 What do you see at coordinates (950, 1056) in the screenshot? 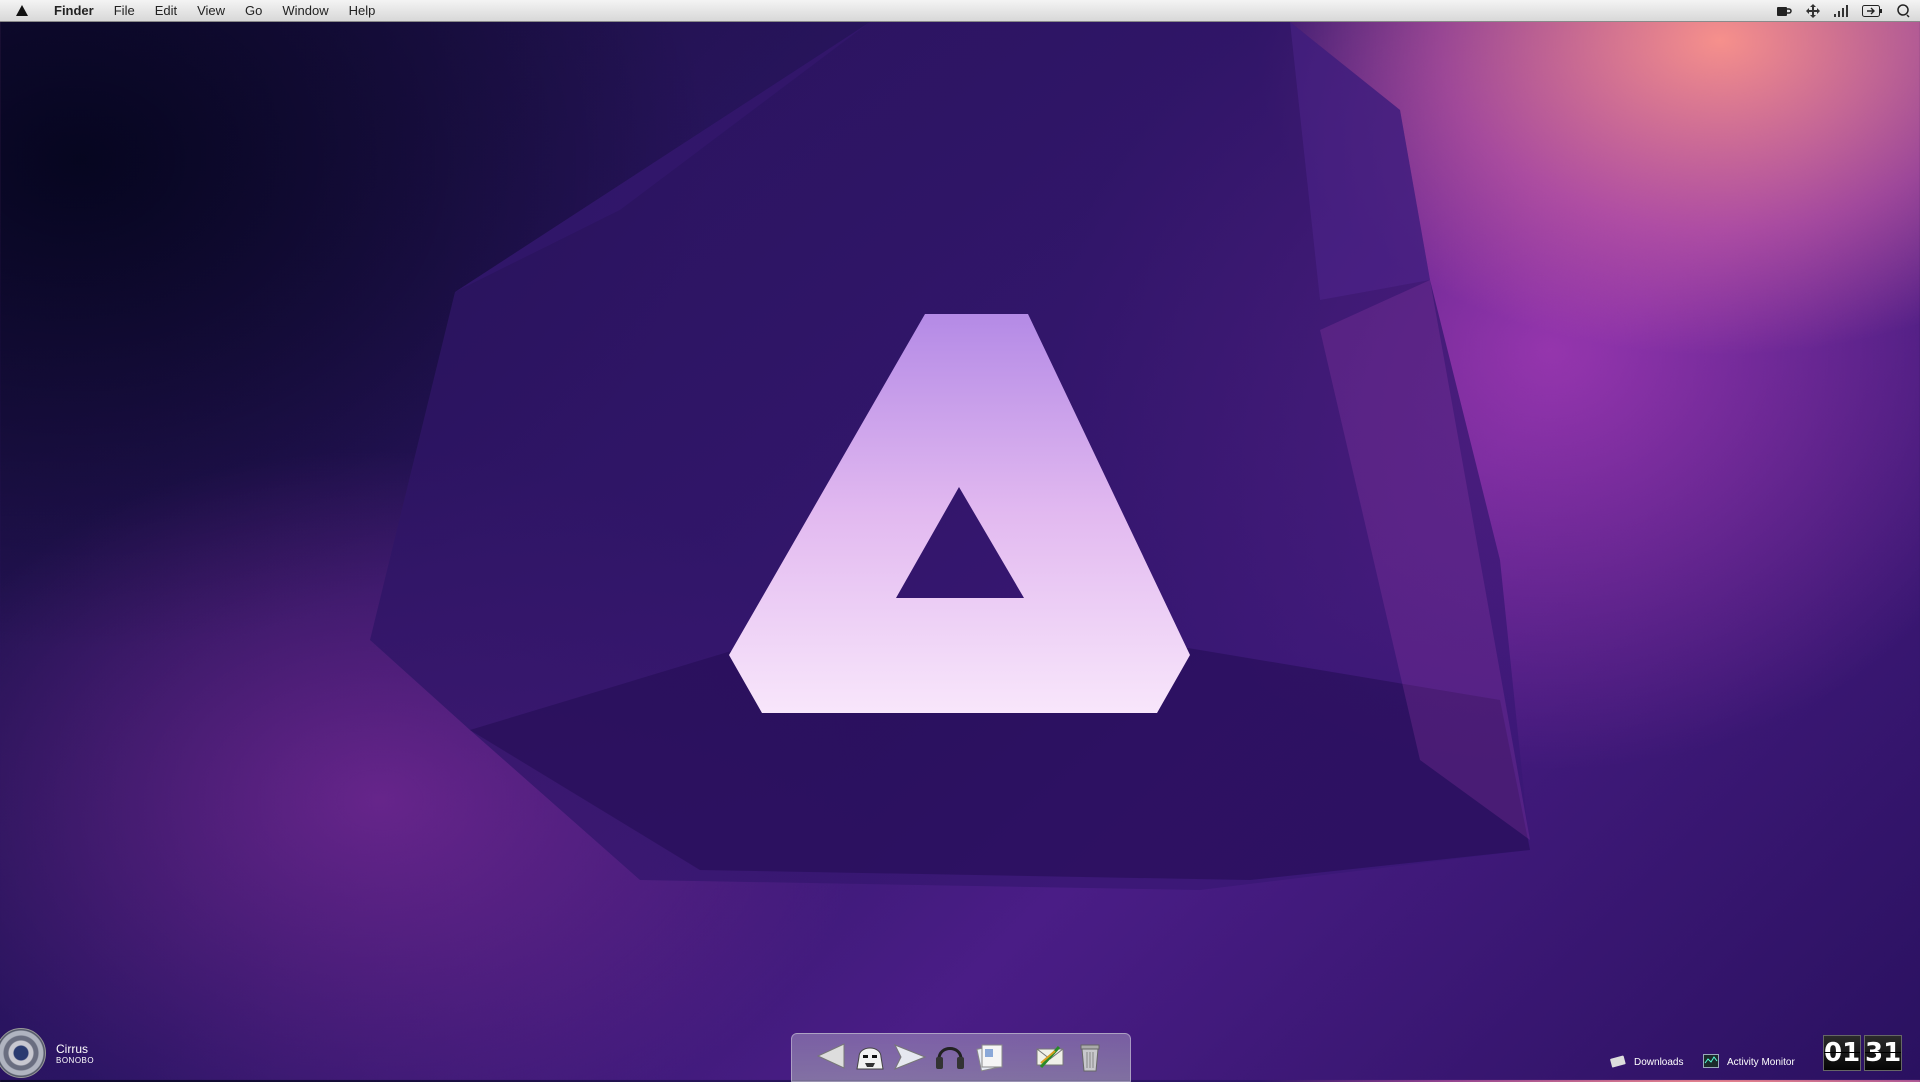
I see `headphones-icon` at bounding box center [950, 1056].